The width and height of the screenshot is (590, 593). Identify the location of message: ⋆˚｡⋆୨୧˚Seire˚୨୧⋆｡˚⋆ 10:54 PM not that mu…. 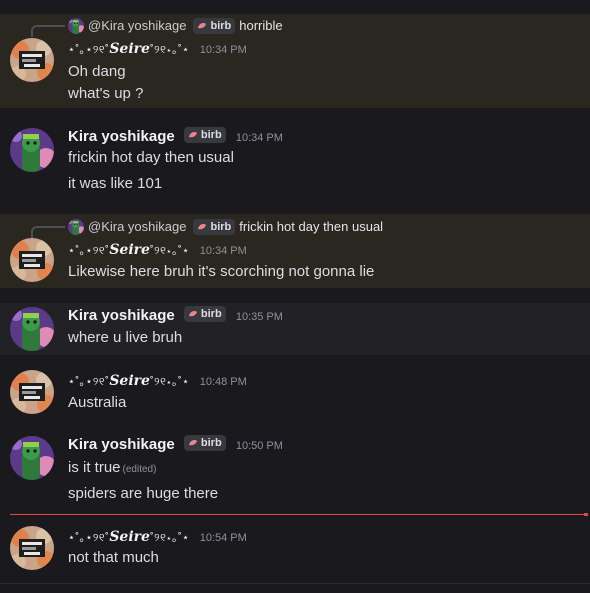
(295, 550).